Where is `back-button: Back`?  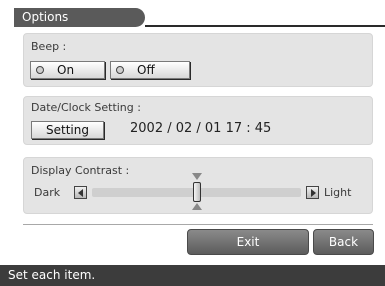 back-button: Back is located at coordinates (343, 242).